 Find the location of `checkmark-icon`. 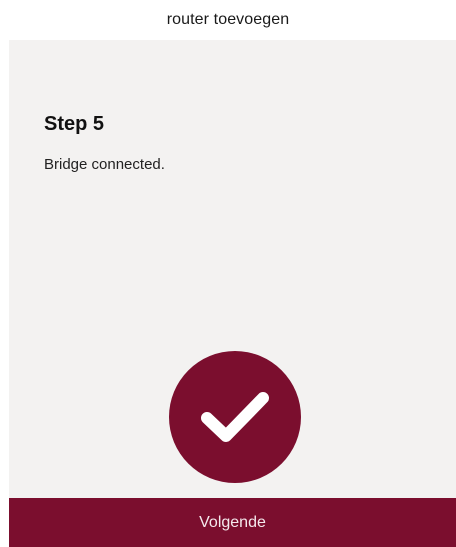

checkmark-icon is located at coordinates (235, 417).